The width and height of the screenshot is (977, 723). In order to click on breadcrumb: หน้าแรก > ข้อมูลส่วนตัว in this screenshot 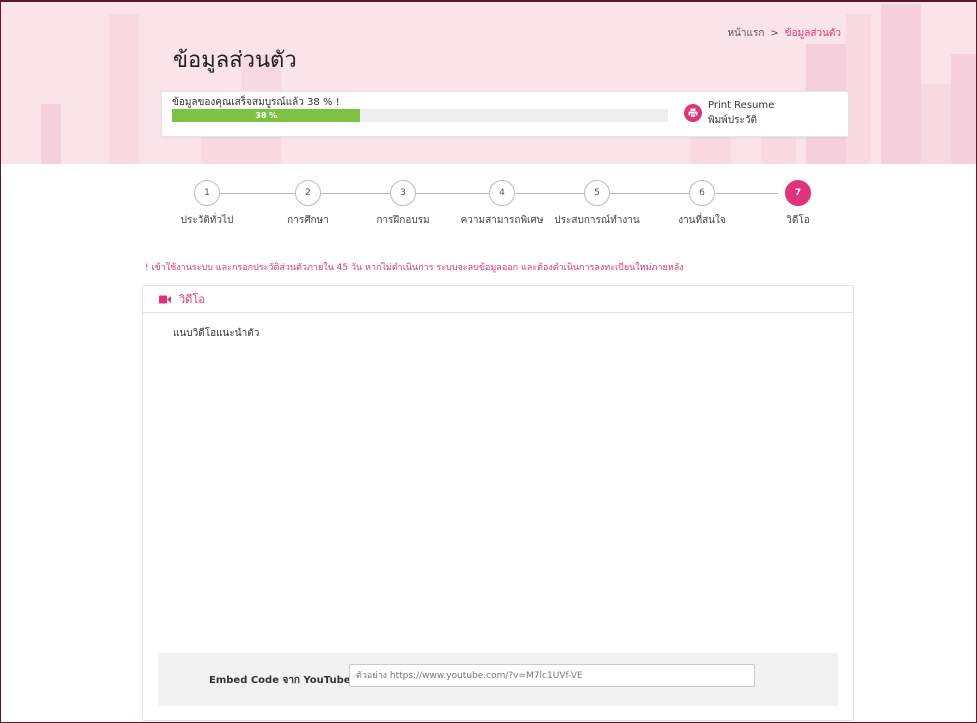, I will do `click(784, 33)`.